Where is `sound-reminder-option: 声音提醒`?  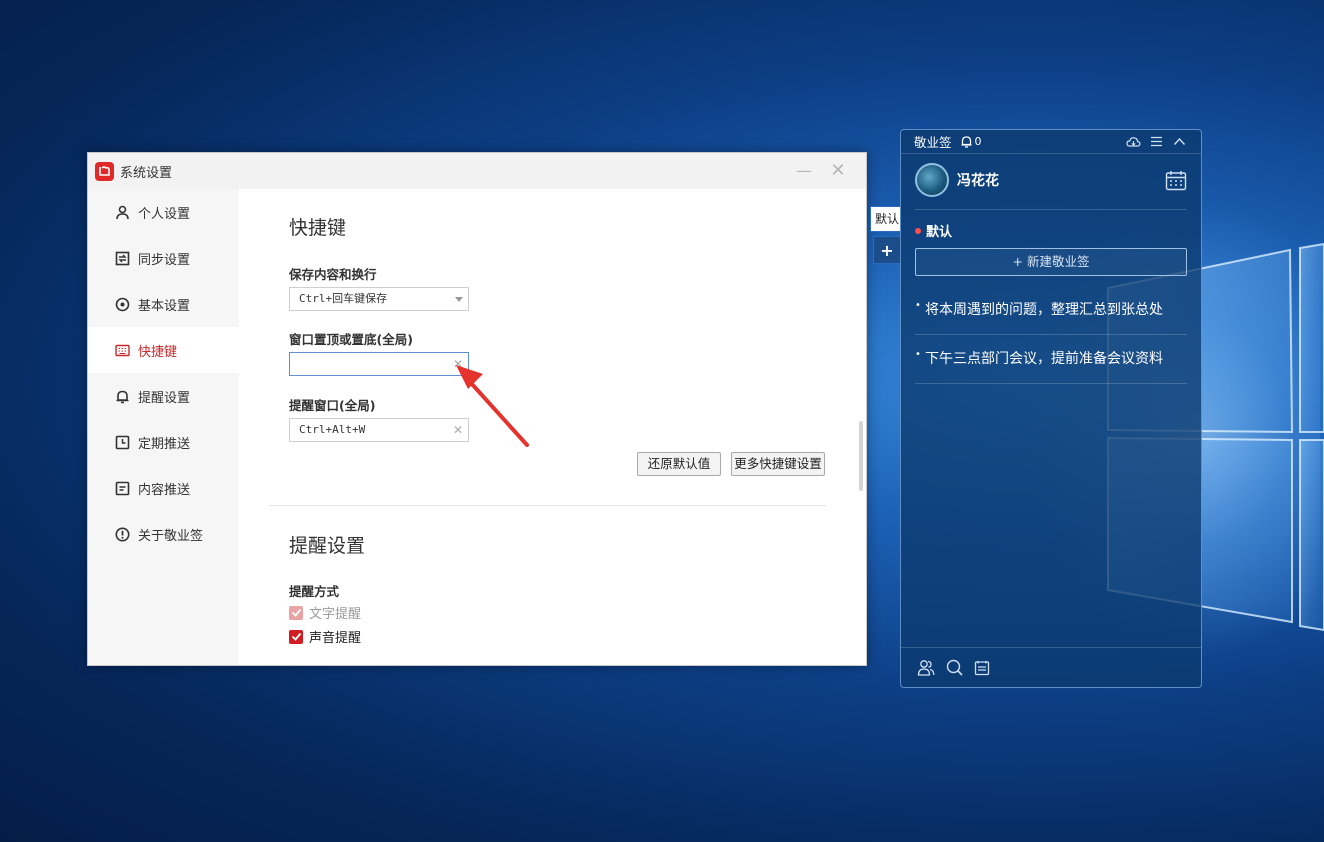
sound-reminder-option: 声音提醒 is located at coordinates (325, 636).